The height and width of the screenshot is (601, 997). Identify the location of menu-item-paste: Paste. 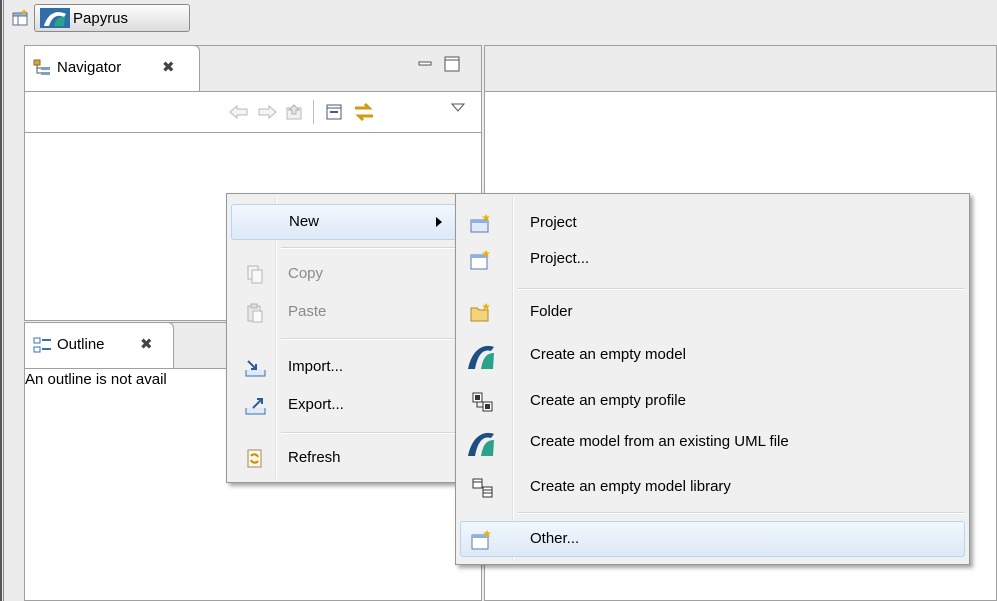
(346, 313).